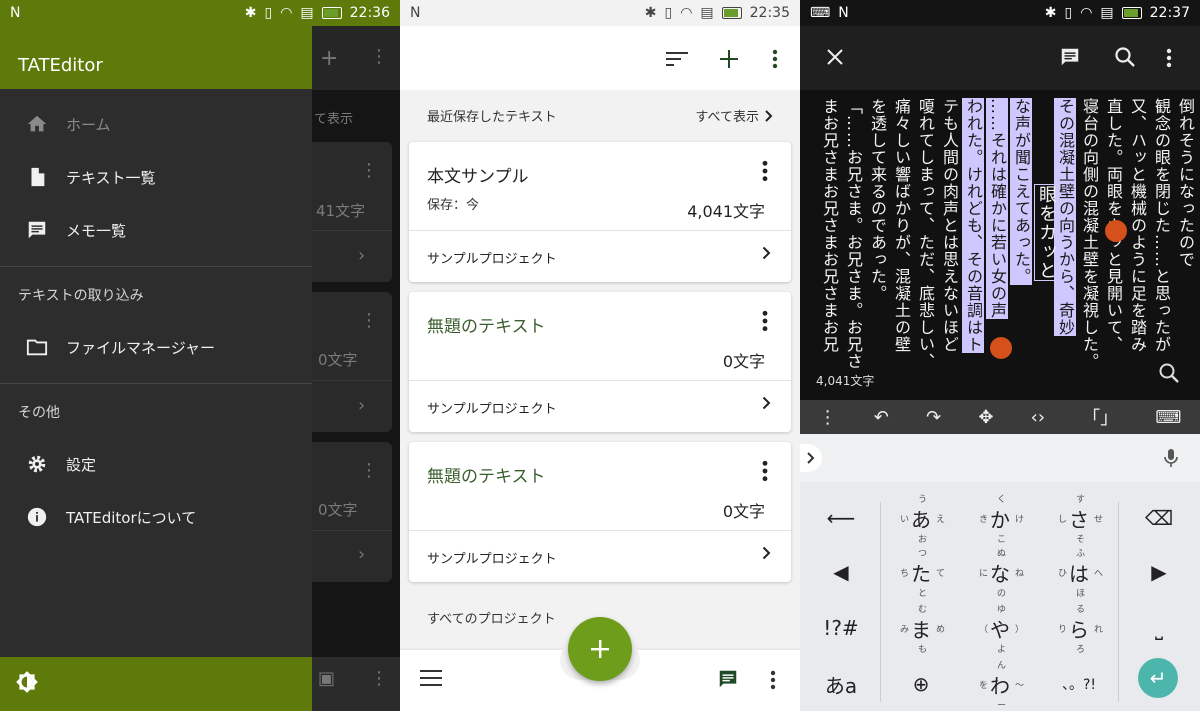 This screenshot has height=711, width=1200. Describe the element at coordinates (1050, 13) in the screenshot. I see `bluetooth-icon: ✱` at that location.